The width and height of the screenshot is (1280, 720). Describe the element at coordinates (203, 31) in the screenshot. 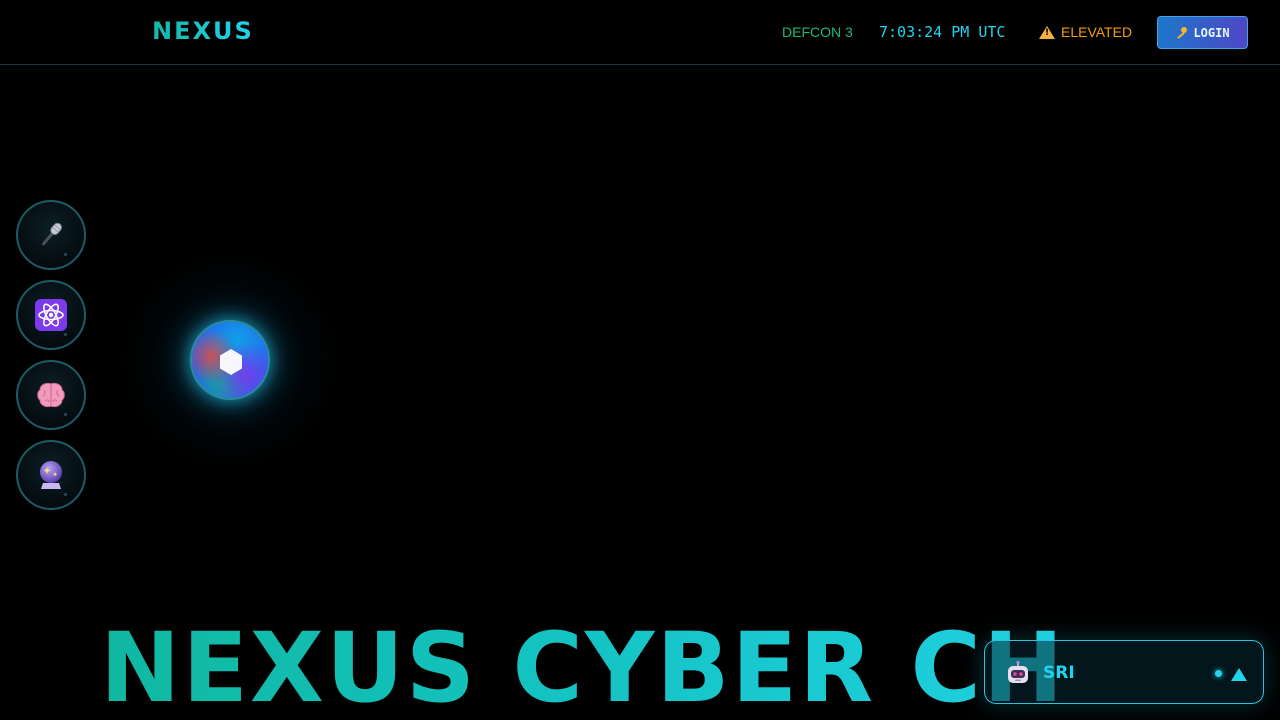

I see `logo: NEXUS` at that location.